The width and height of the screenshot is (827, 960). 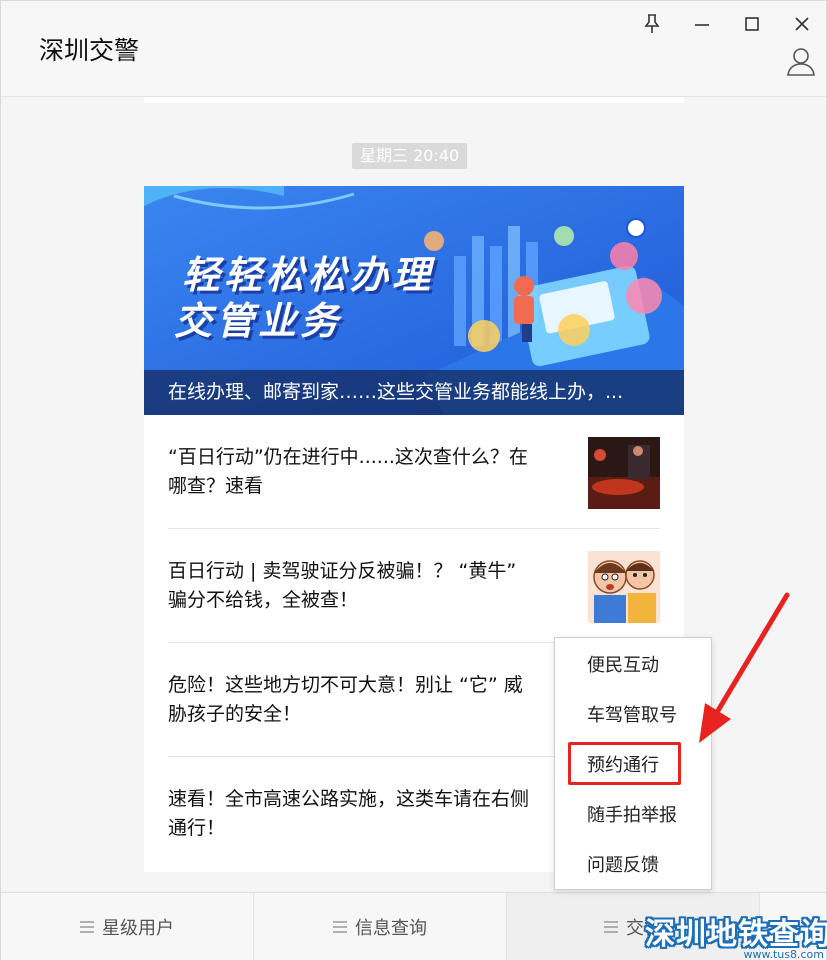 What do you see at coordinates (752, 24) in the screenshot?
I see `maximize-icon` at bounding box center [752, 24].